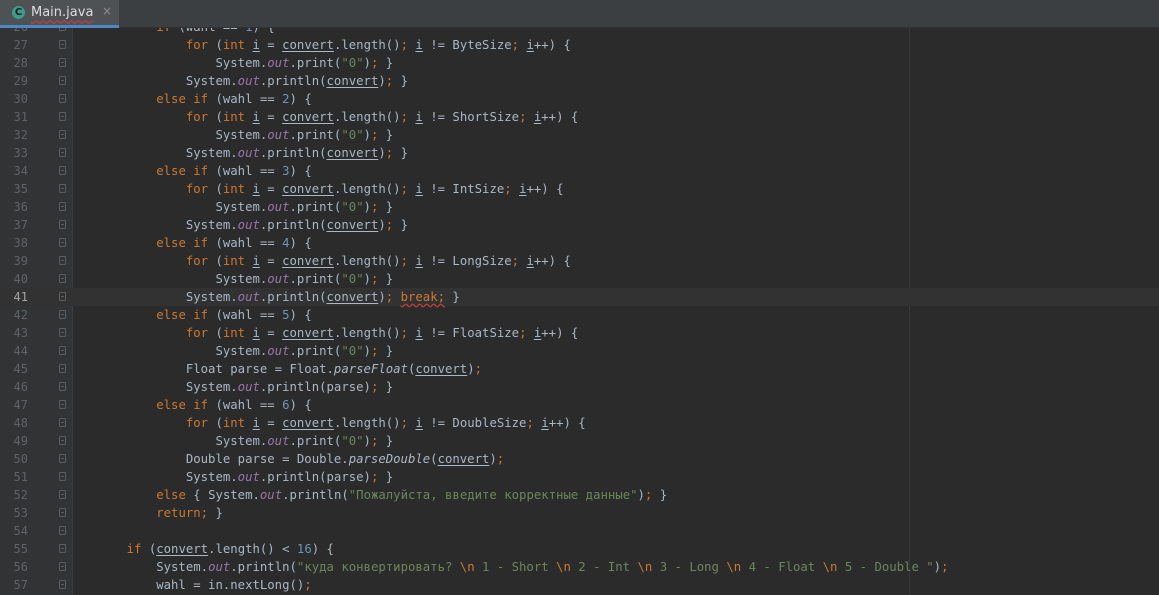 The image size is (1159, 595). Describe the element at coordinates (579, 99) in the screenshot. I see `code-line: 30 else if (wahl == 2) {` at that location.